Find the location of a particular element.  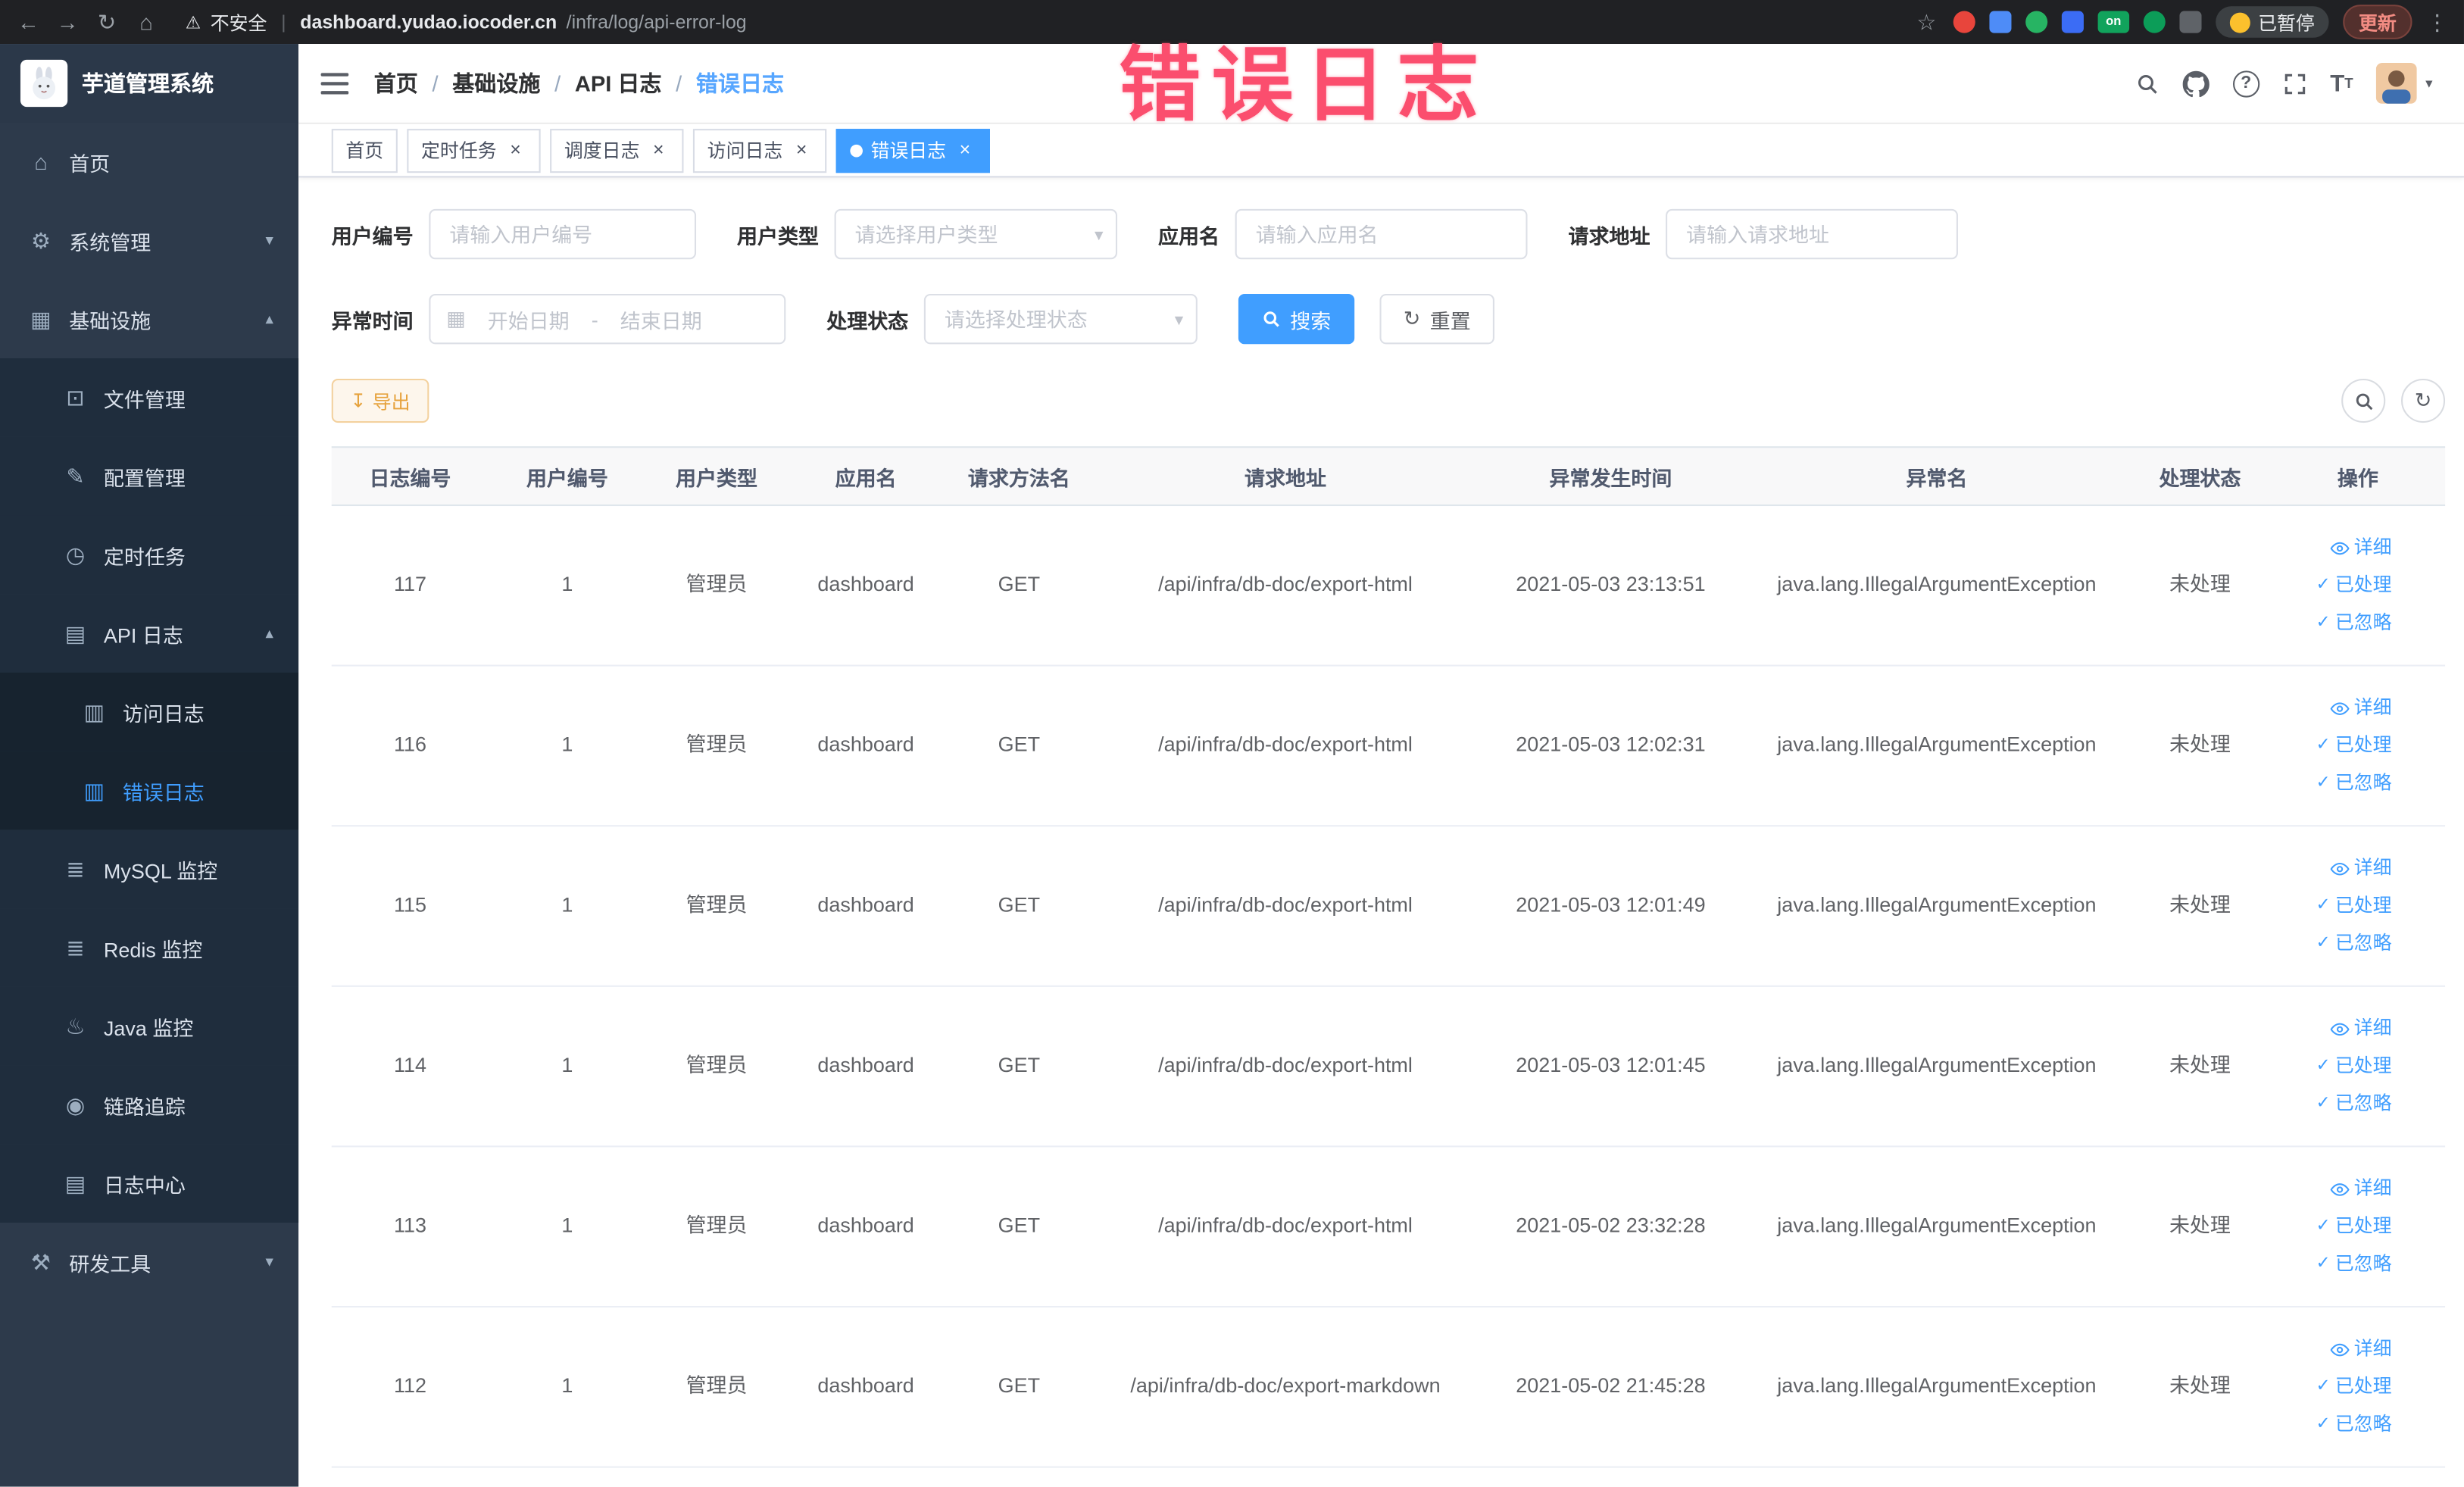

db-icon: ≣ is located at coordinates (75, 947).